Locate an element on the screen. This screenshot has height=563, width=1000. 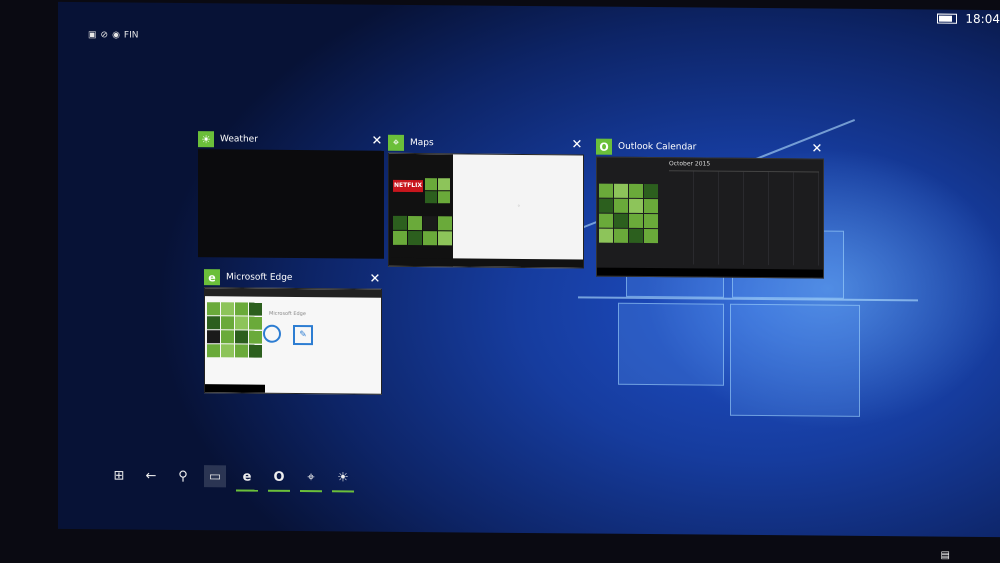
window-weather: ☀ Weather ✕ is located at coordinates (291, 194).